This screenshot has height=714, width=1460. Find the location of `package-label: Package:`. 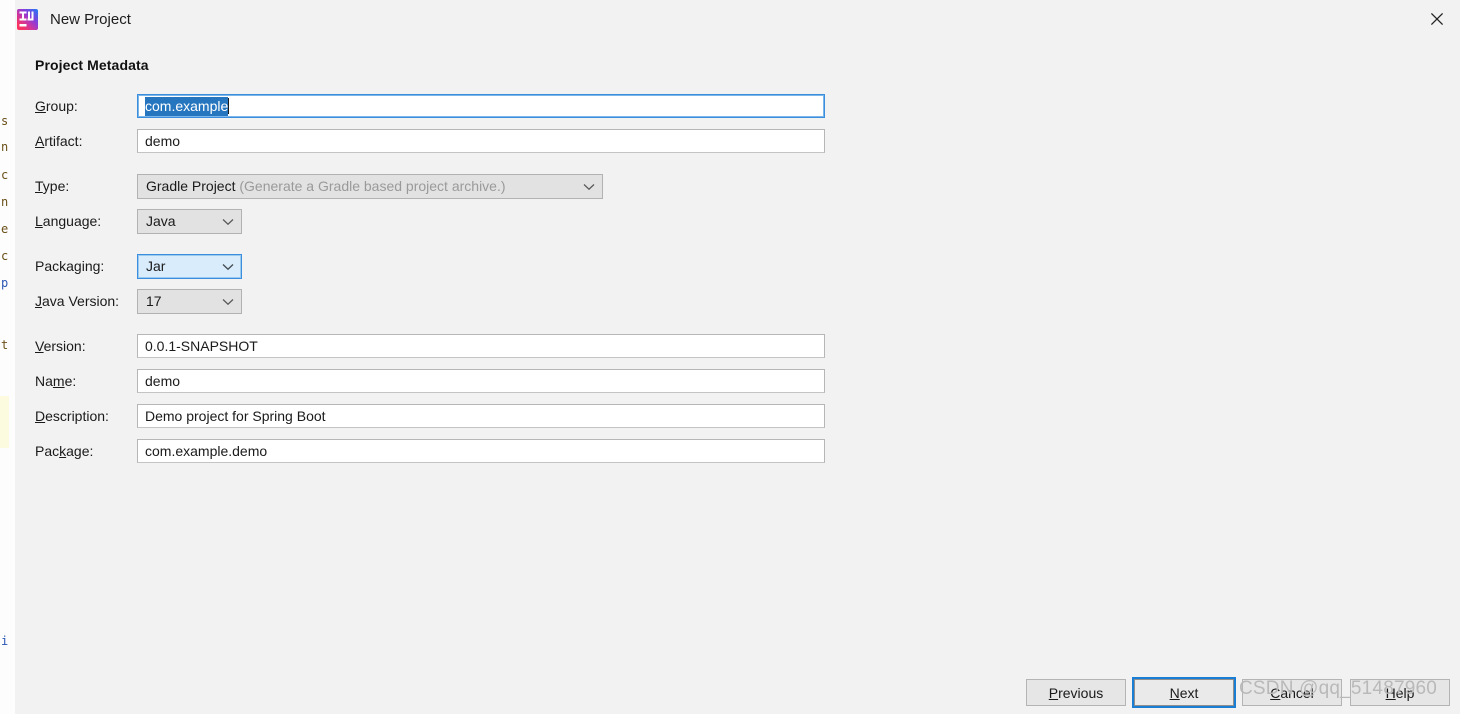

package-label: Package: is located at coordinates (64, 451).